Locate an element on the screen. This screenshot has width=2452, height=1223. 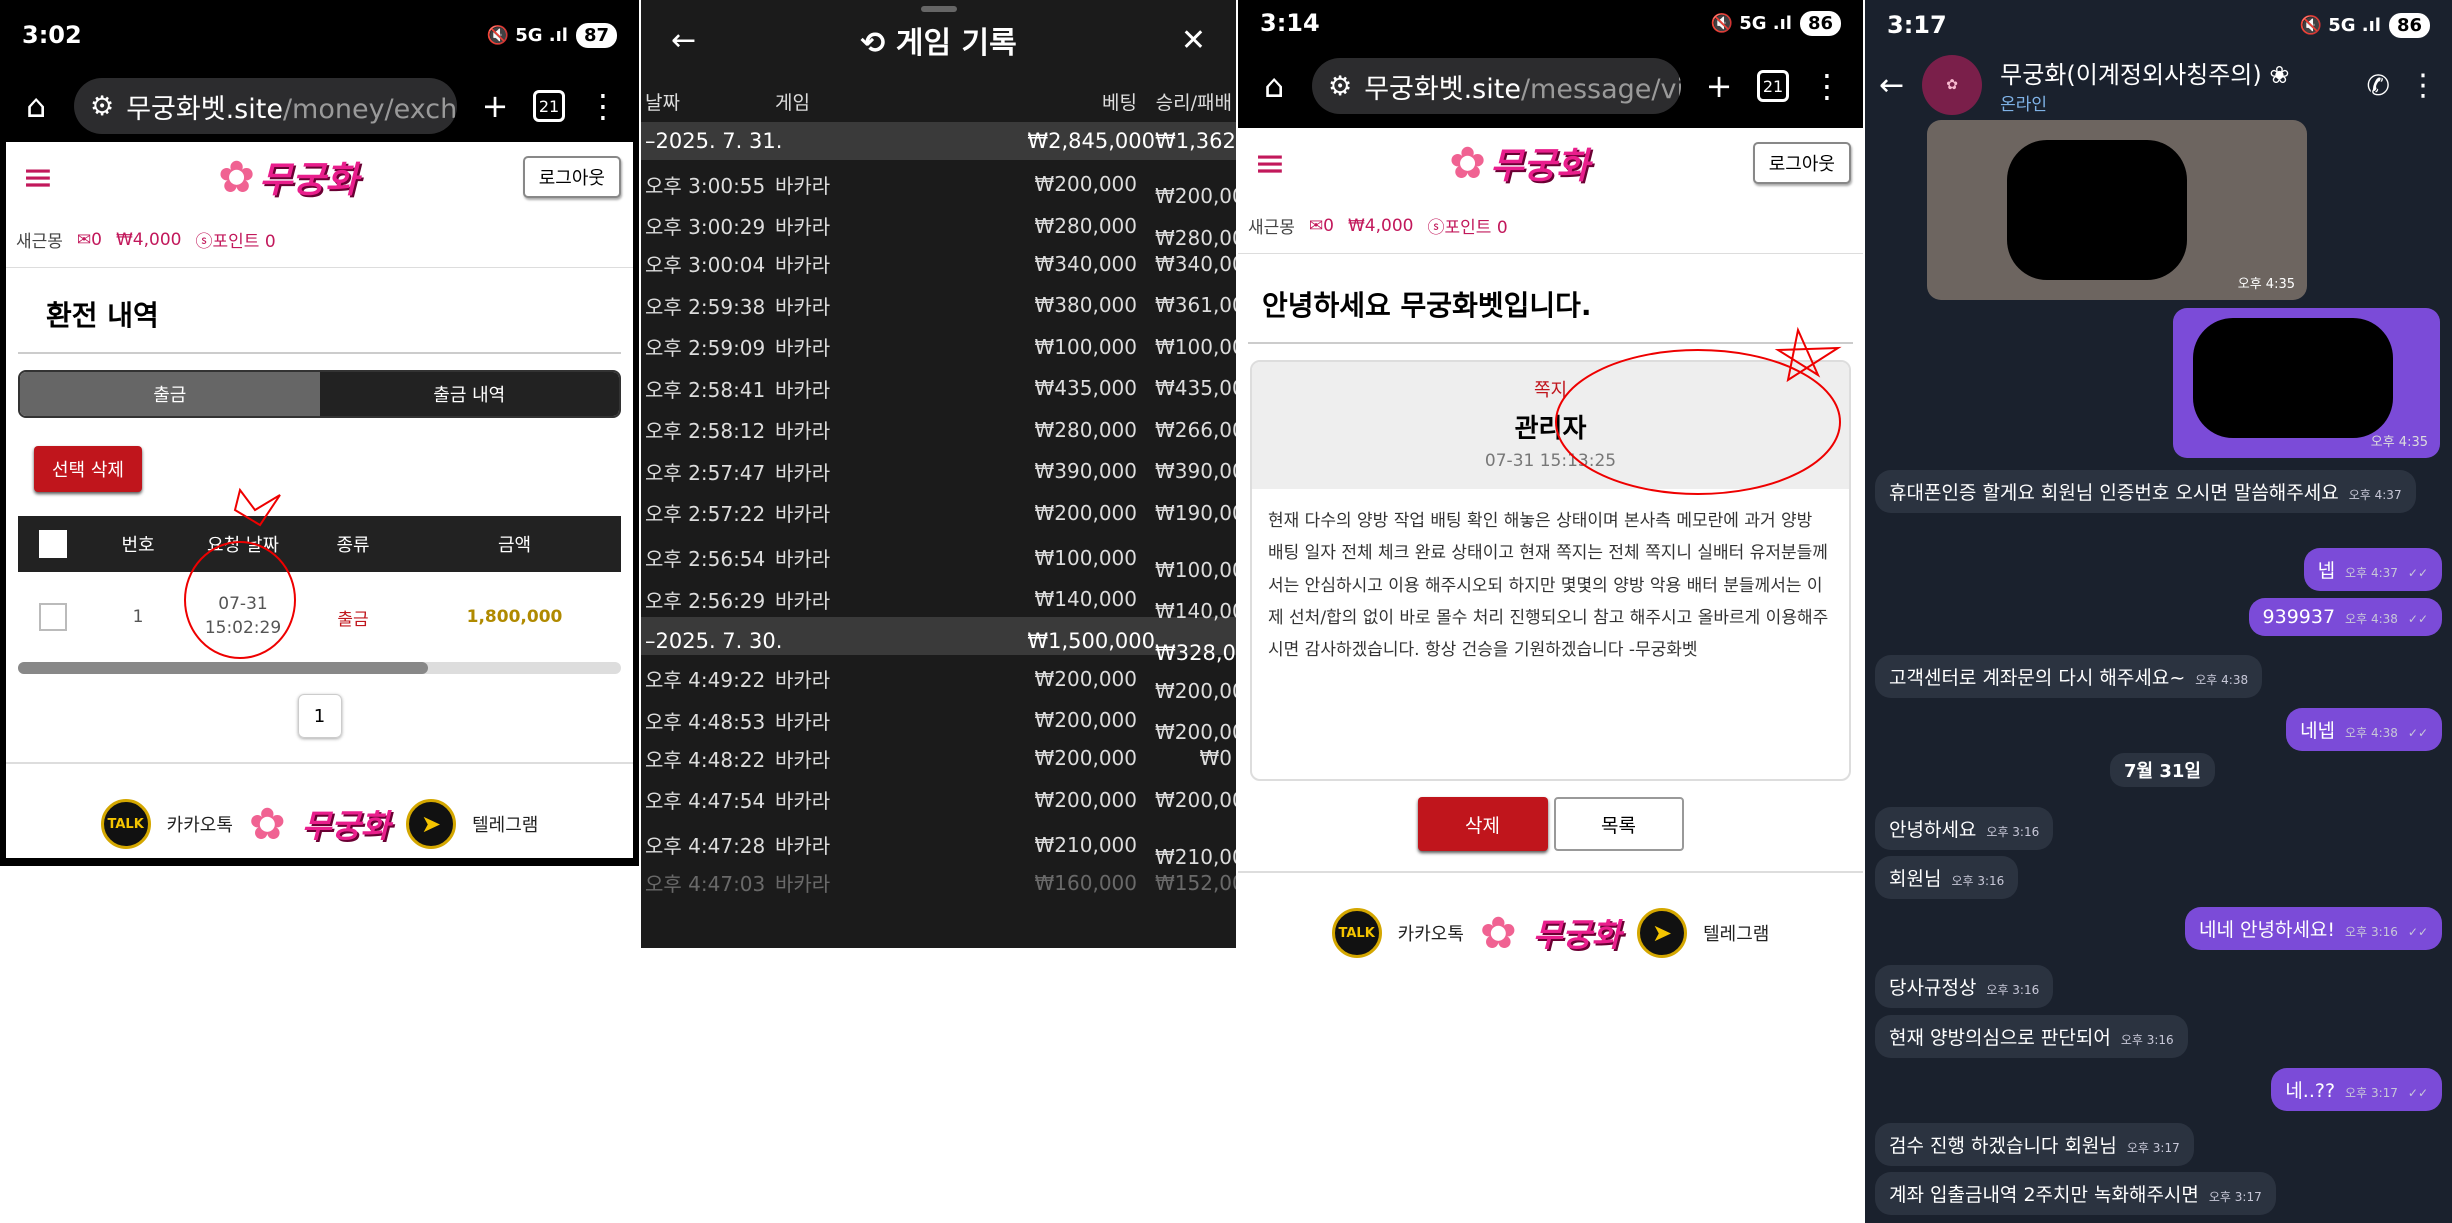
row-result: ₩361,000 is located at coordinates (1195, 305).